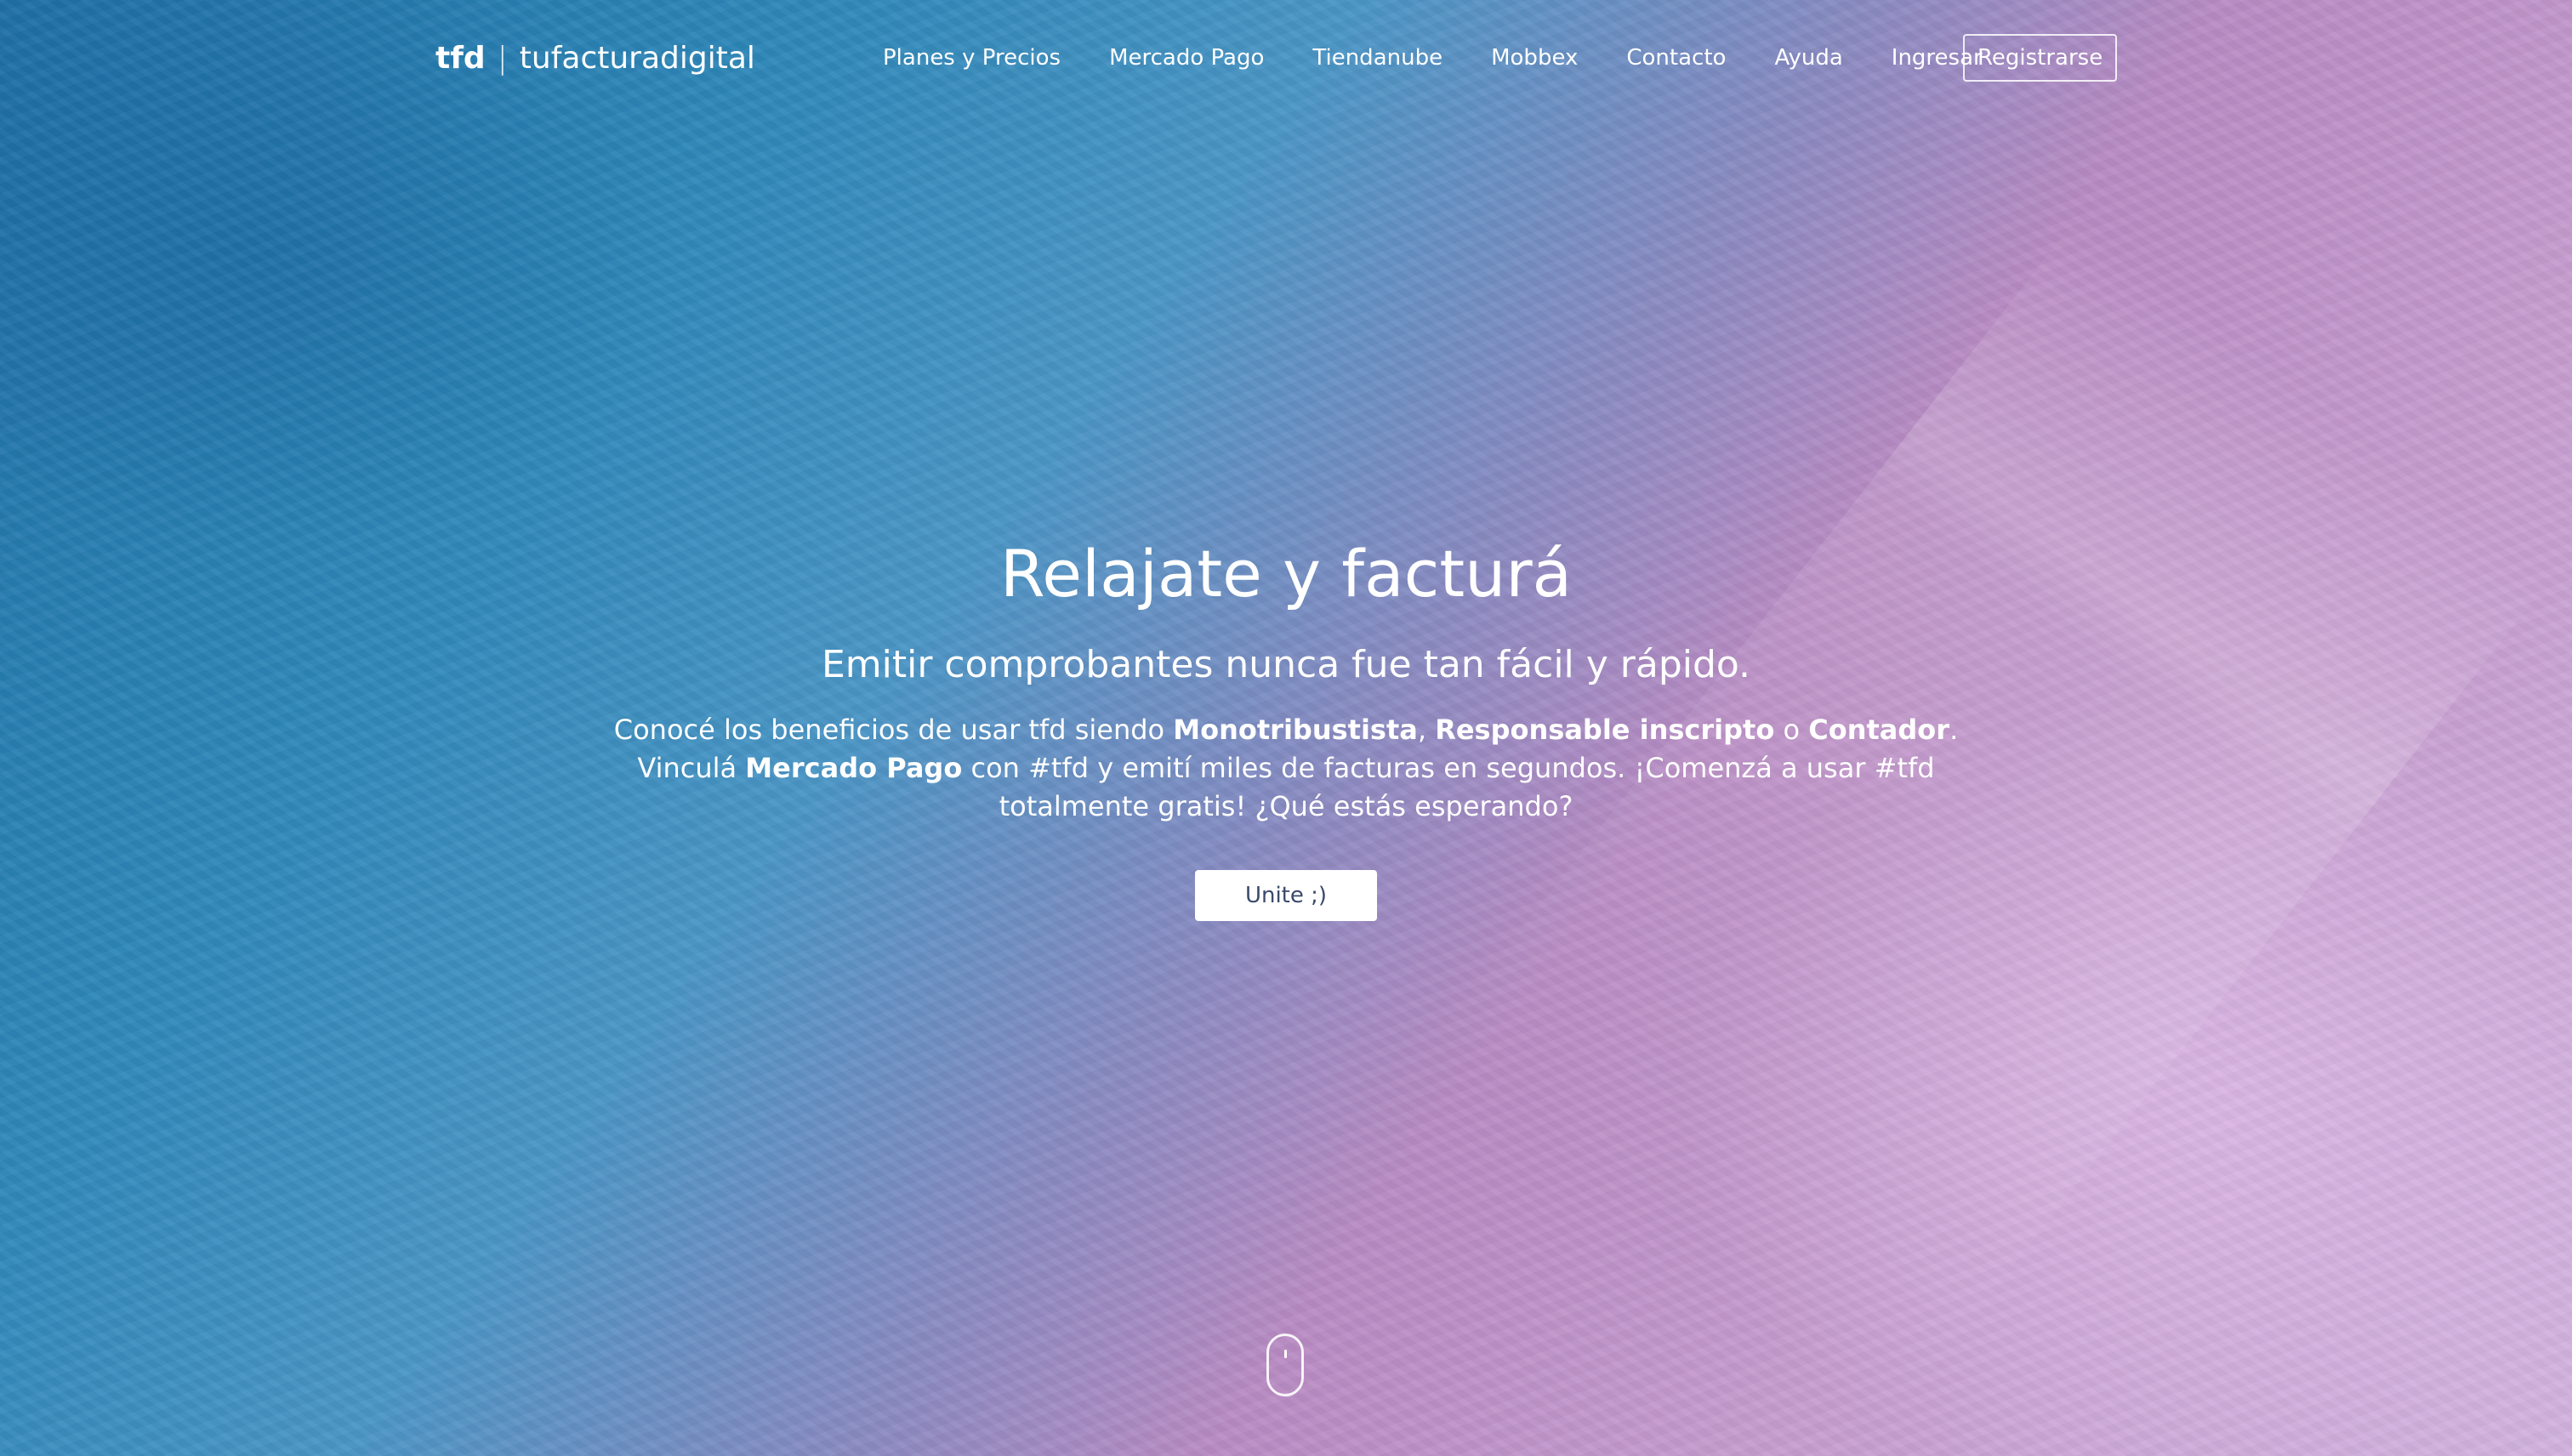  Describe the element at coordinates (972, 58) in the screenshot. I see `nav-link-planes-y-precios: Planes y Precios` at that location.